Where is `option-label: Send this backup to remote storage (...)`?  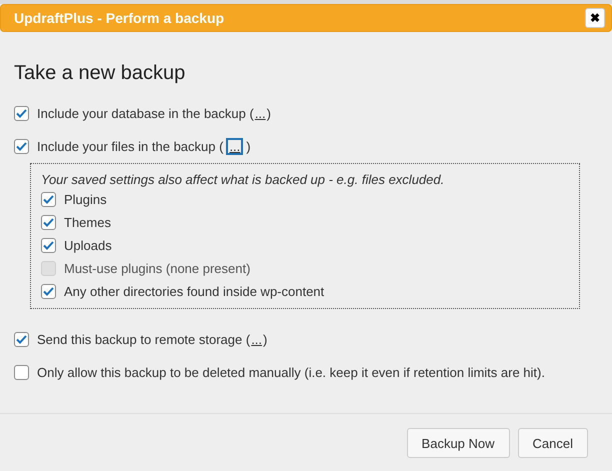 option-label: Send this backup to remote storage (...) is located at coordinates (152, 339).